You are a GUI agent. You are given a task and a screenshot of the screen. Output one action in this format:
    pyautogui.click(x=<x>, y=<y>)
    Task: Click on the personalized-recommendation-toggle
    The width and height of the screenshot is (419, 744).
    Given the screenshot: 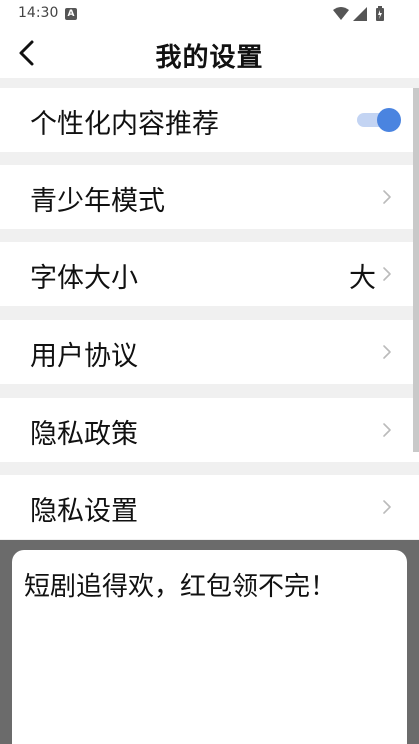 What is the action you would take?
    pyautogui.click(x=379, y=120)
    